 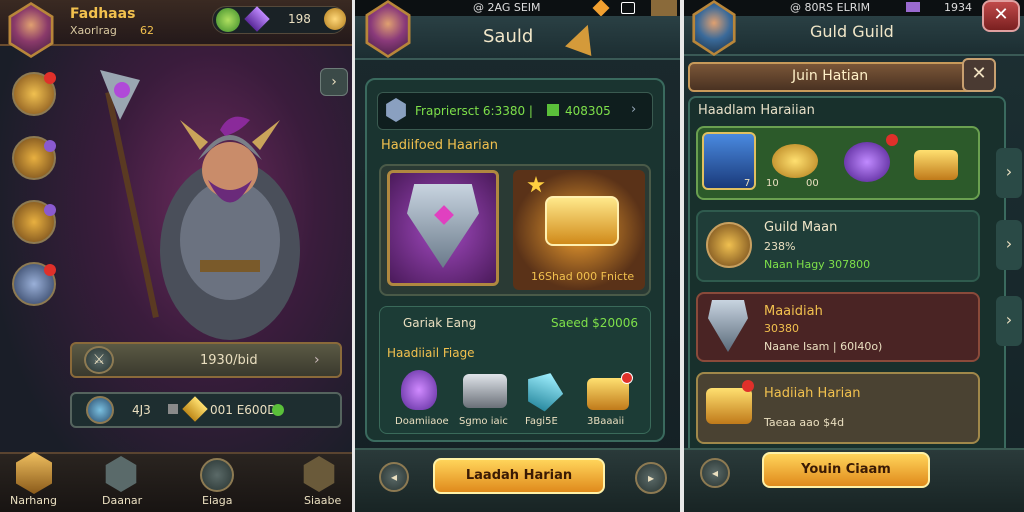 What do you see at coordinates (664, 8) in the screenshot?
I see `chest-icon` at bounding box center [664, 8].